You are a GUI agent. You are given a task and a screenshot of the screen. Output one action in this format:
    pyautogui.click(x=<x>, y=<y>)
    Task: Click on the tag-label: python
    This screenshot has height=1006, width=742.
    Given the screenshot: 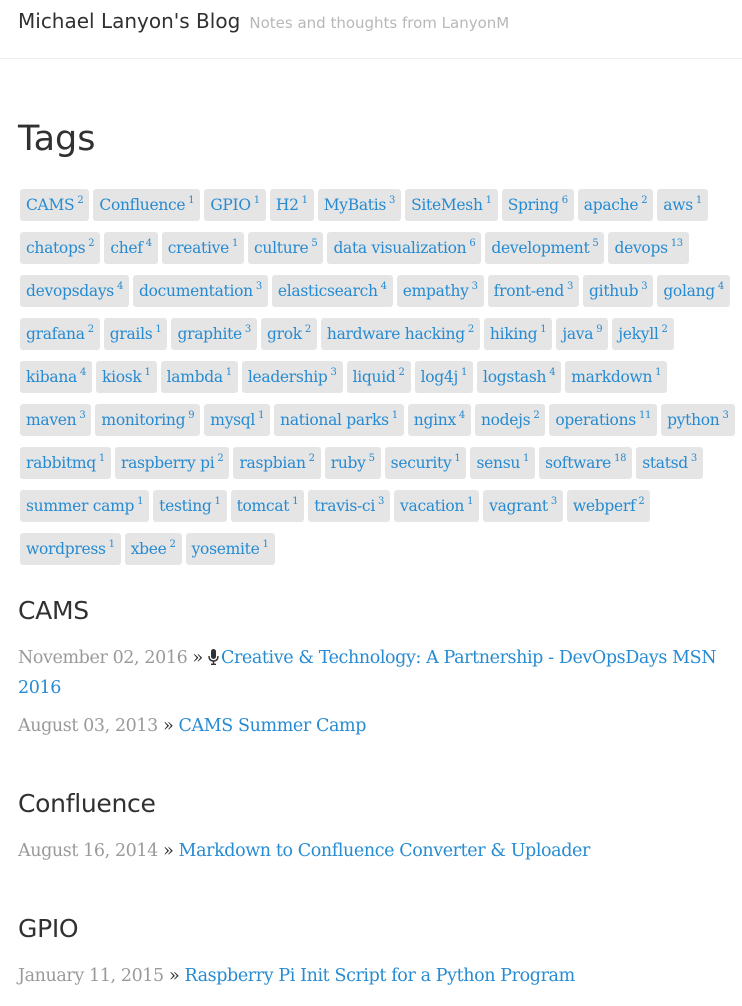 What is the action you would take?
    pyautogui.click(x=693, y=420)
    